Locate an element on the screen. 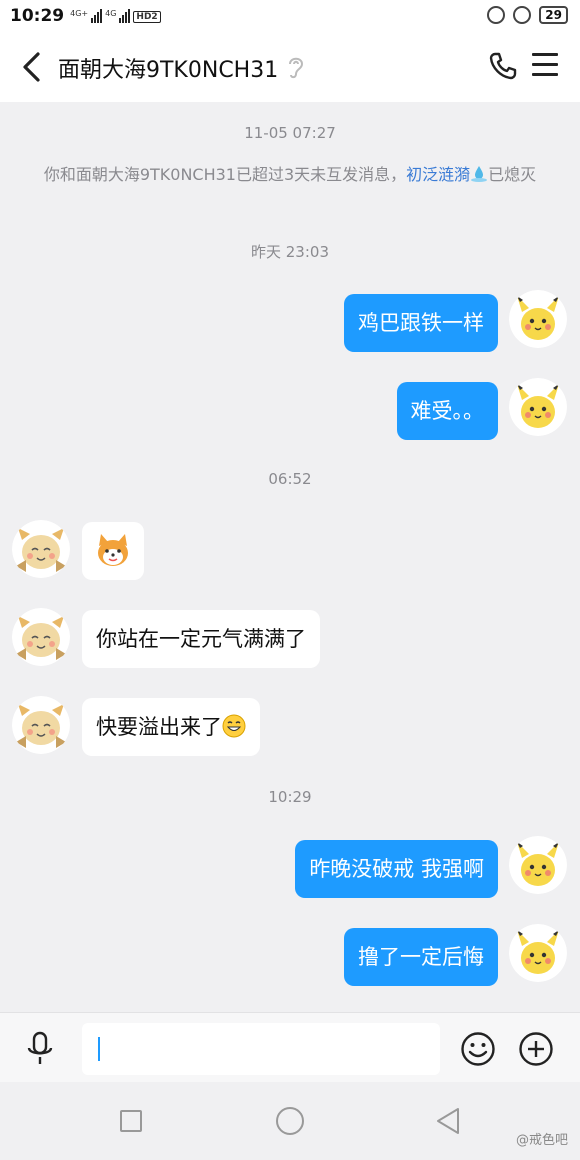  smiley-icon is located at coordinates (478, 1049).